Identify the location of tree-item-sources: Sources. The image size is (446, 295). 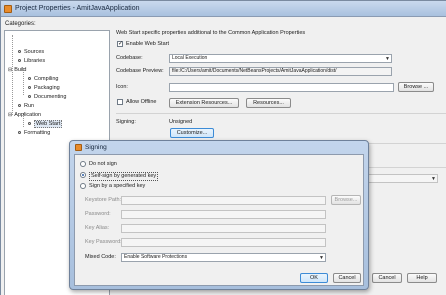
(31, 52).